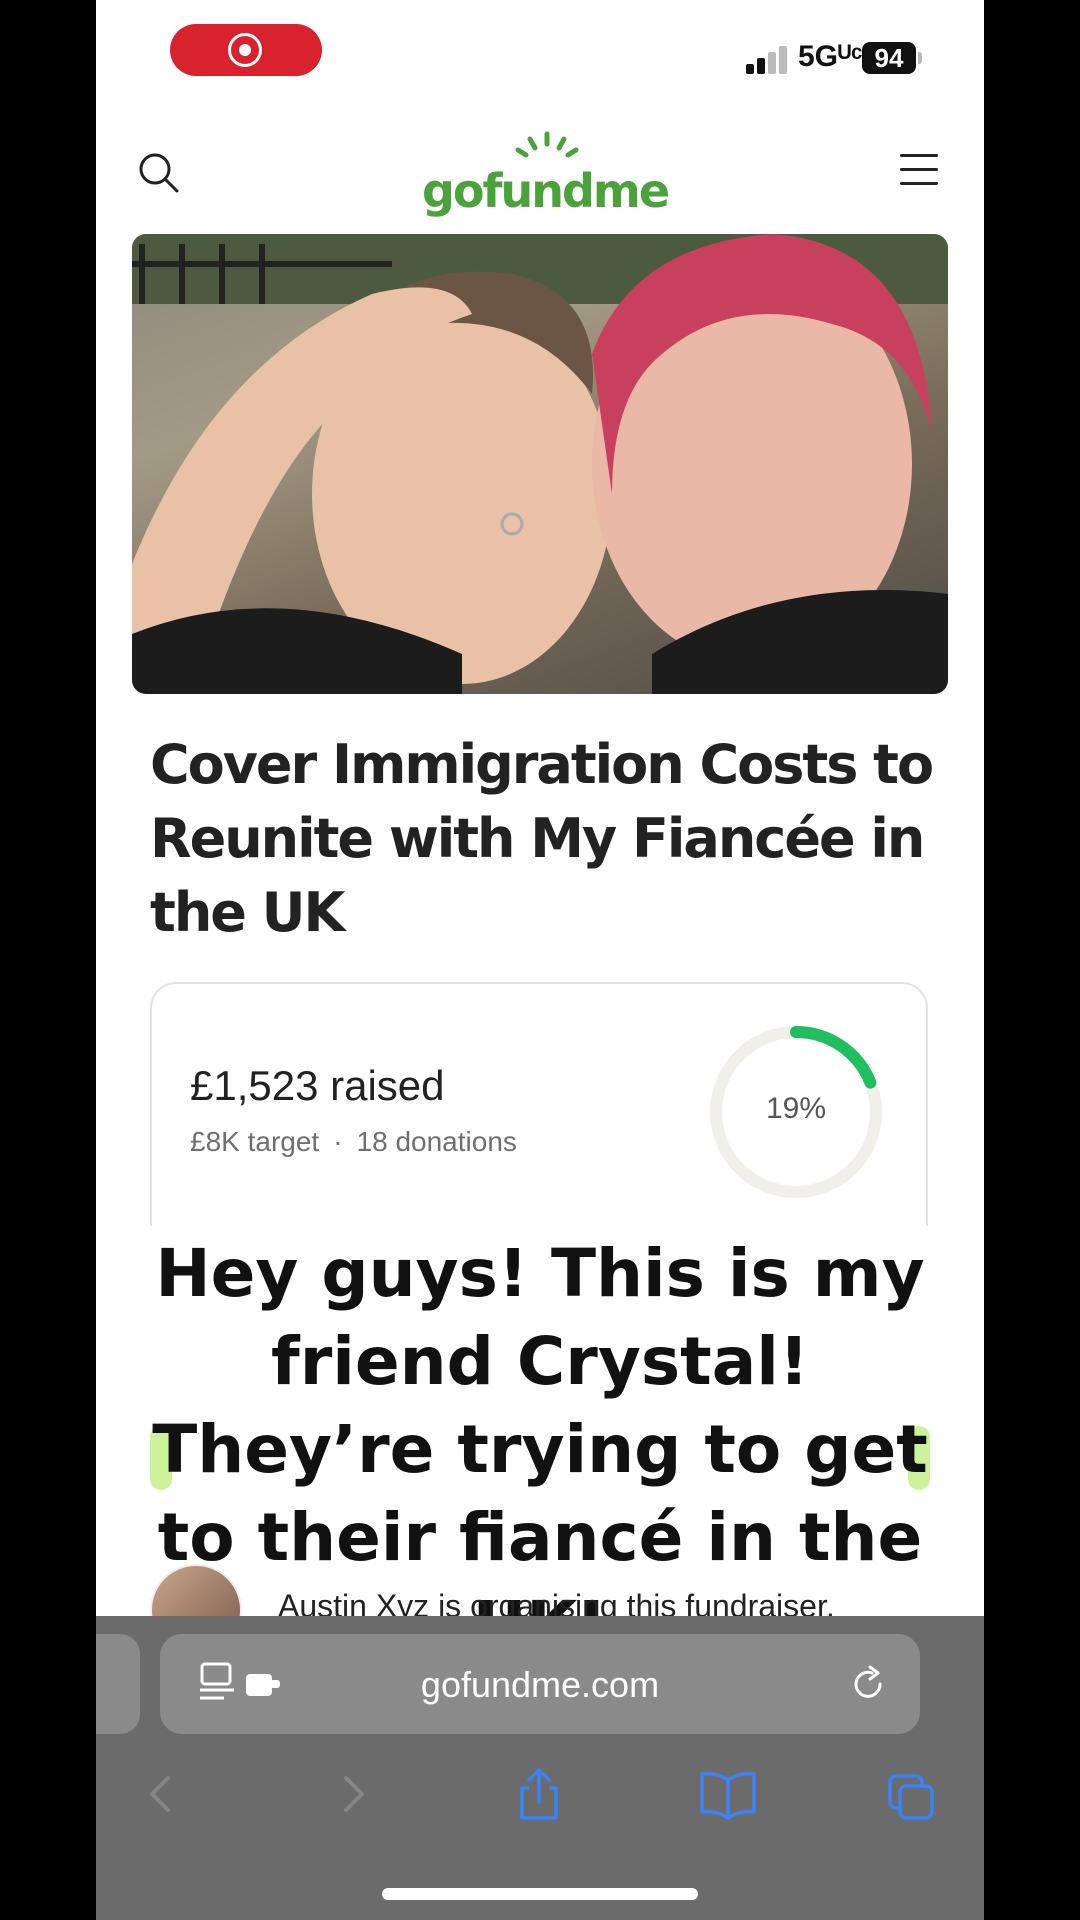 The height and width of the screenshot is (1920, 1080). I want to click on organiser-avatar, so click(196, 1590).